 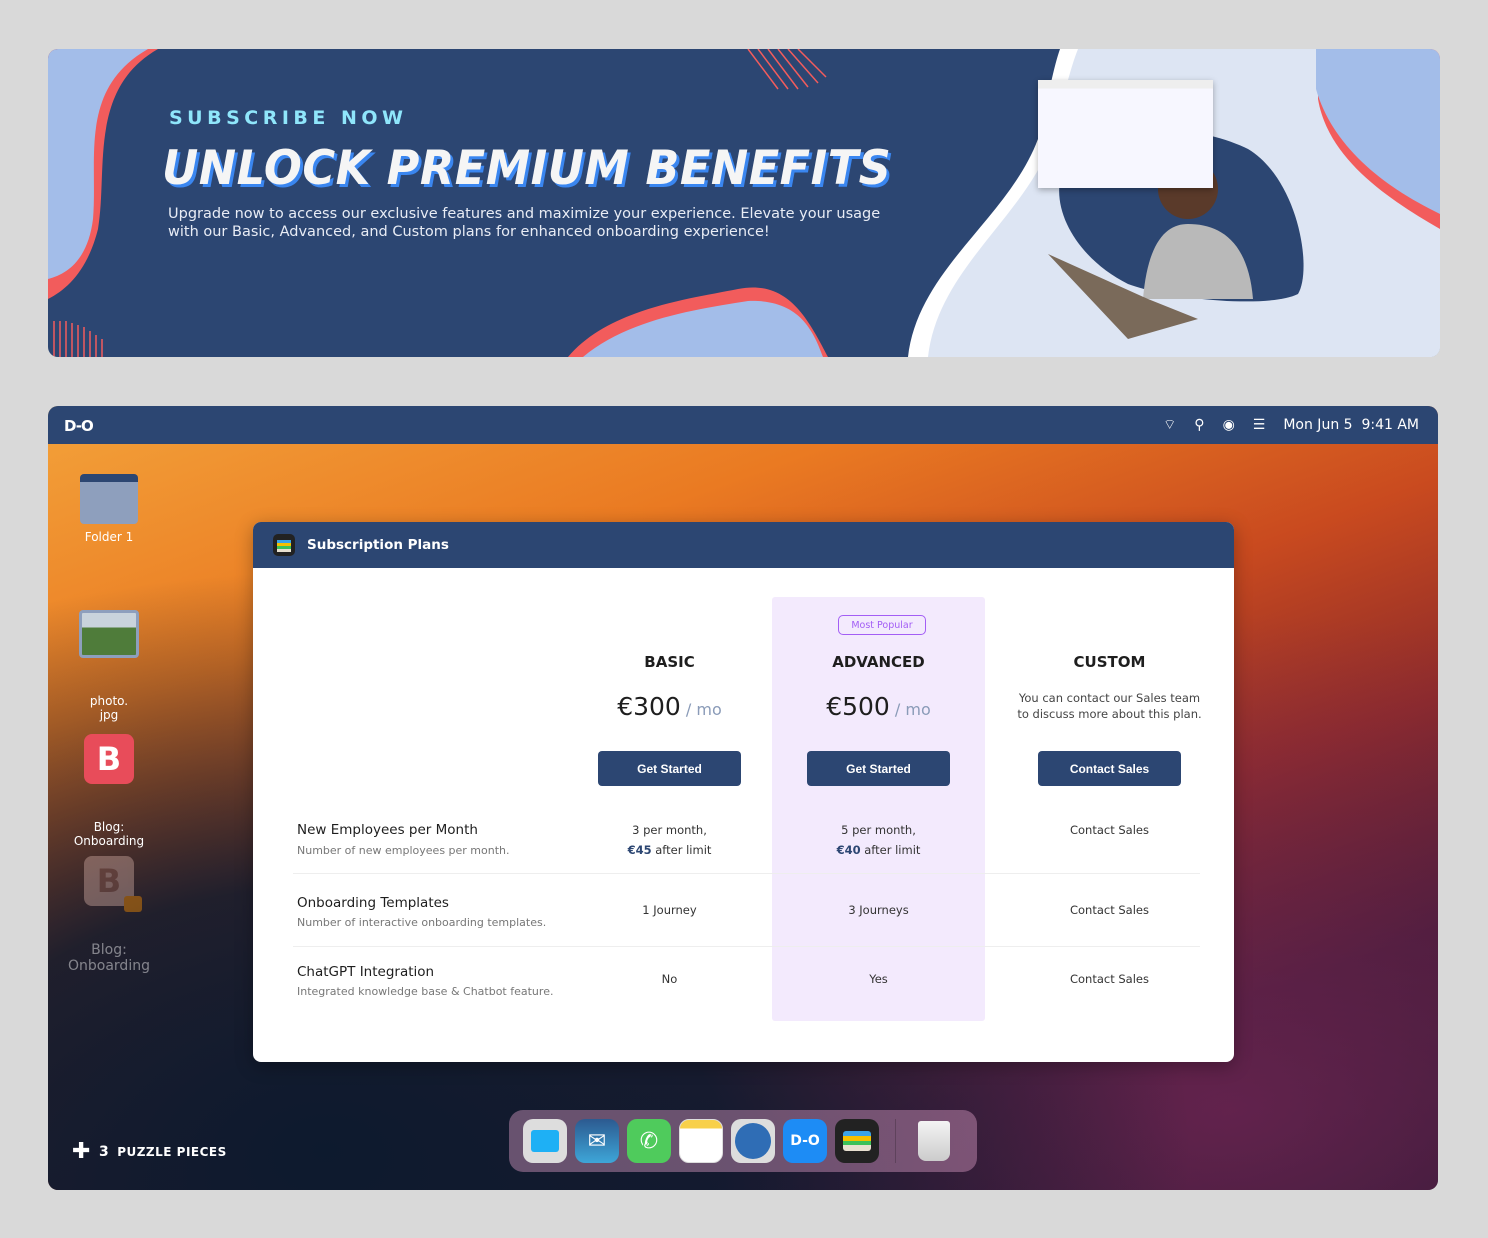 What do you see at coordinates (79, 426) in the screenshot?
I see `app-logo: D-O` at bounding box center [79, 426].